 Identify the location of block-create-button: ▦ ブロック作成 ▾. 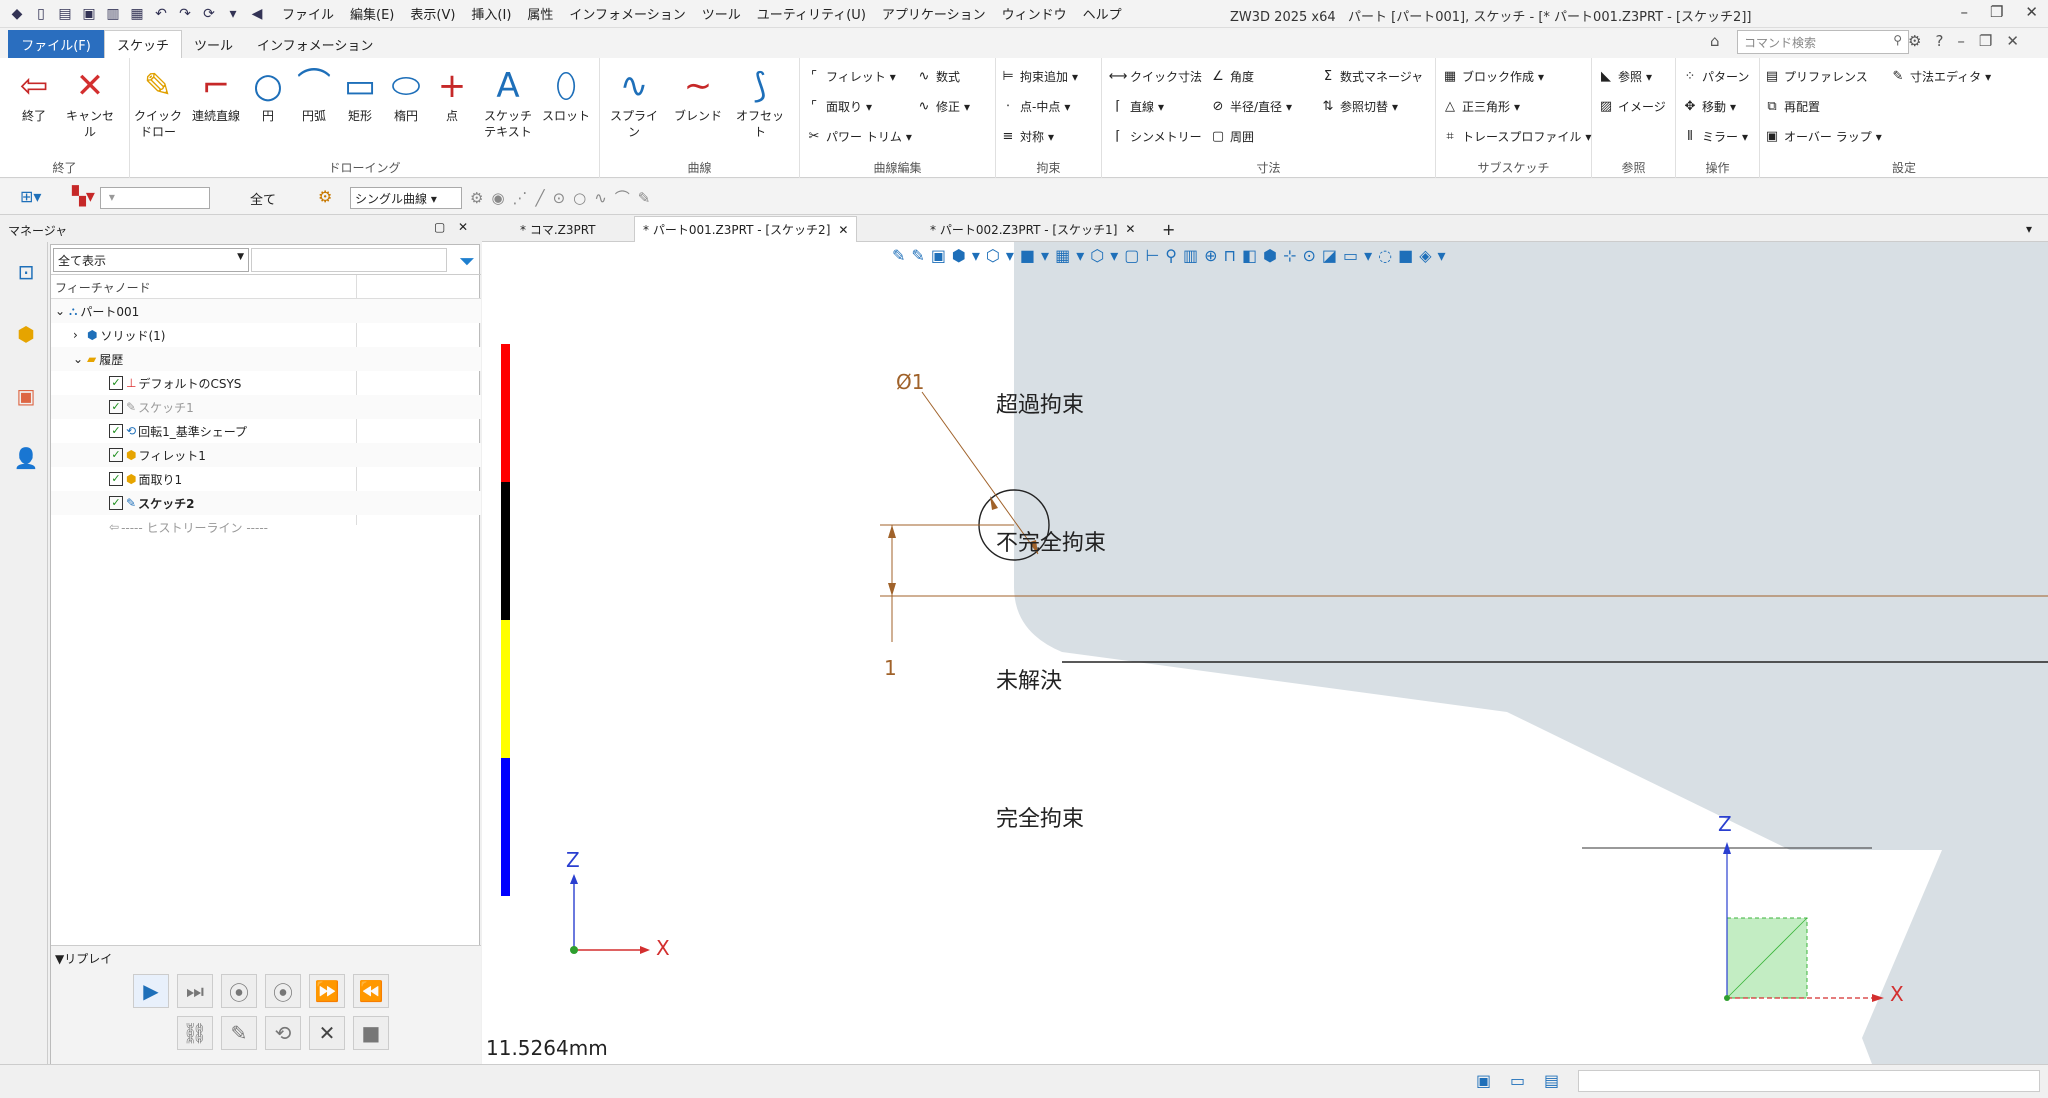
(1493, 76).